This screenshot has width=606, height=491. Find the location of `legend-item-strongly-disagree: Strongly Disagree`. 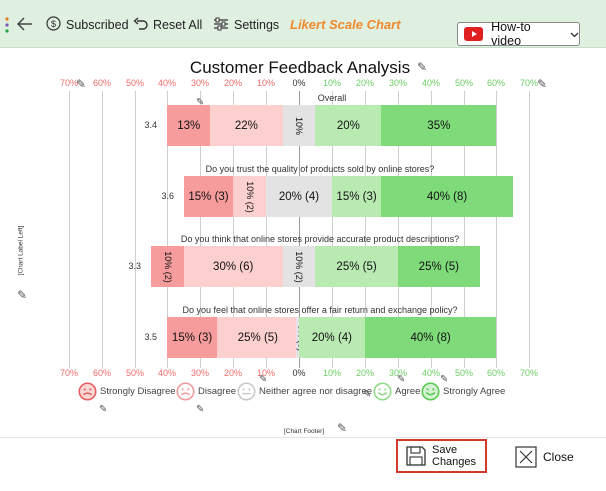

legend-item-strongly-disagree: Strongly Disagree is located at coordinates (127, 391).